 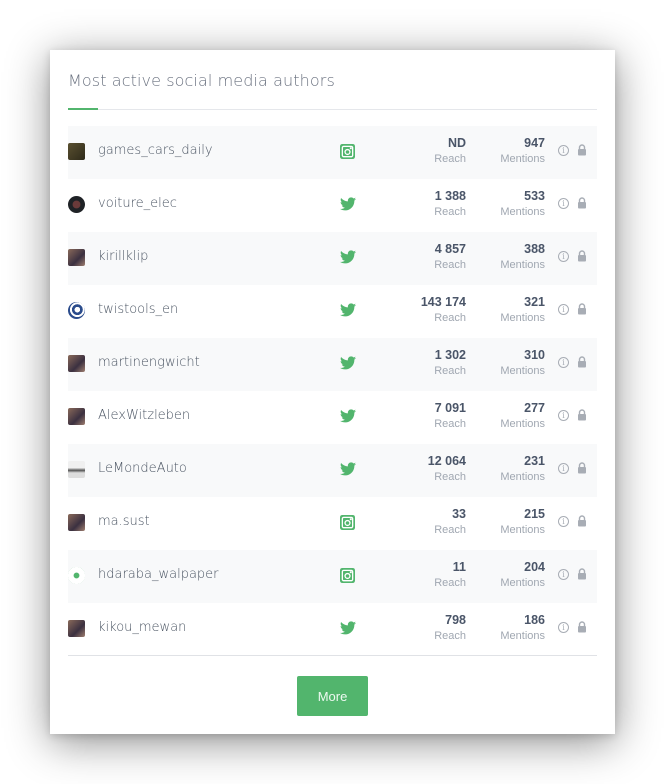 I want to click on reach-value: 4 857, so click(x=450, y=249).